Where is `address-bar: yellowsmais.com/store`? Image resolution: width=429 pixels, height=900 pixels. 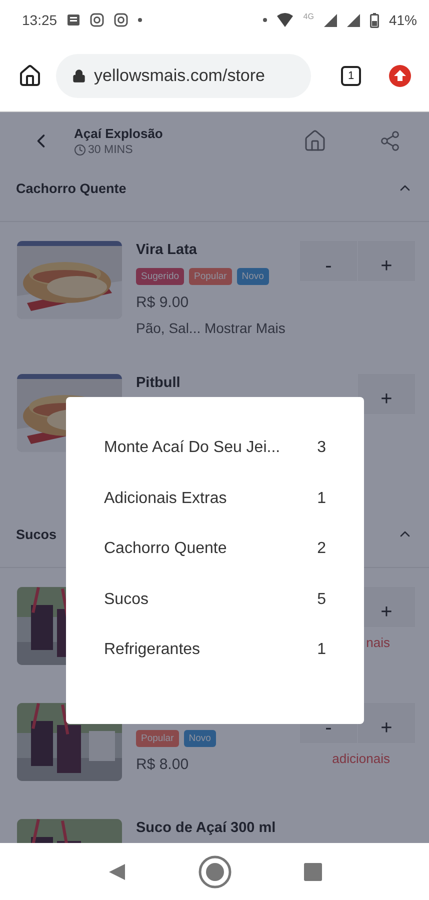
address-bar: yellowsmais.com/store is located at coordinates (183, 76).